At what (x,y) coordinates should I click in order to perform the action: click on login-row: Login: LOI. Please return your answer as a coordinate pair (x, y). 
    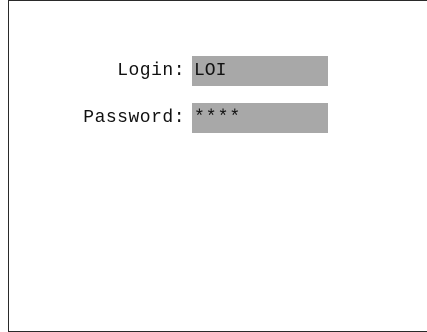
    Looking at the image, I should click on (164, 71).